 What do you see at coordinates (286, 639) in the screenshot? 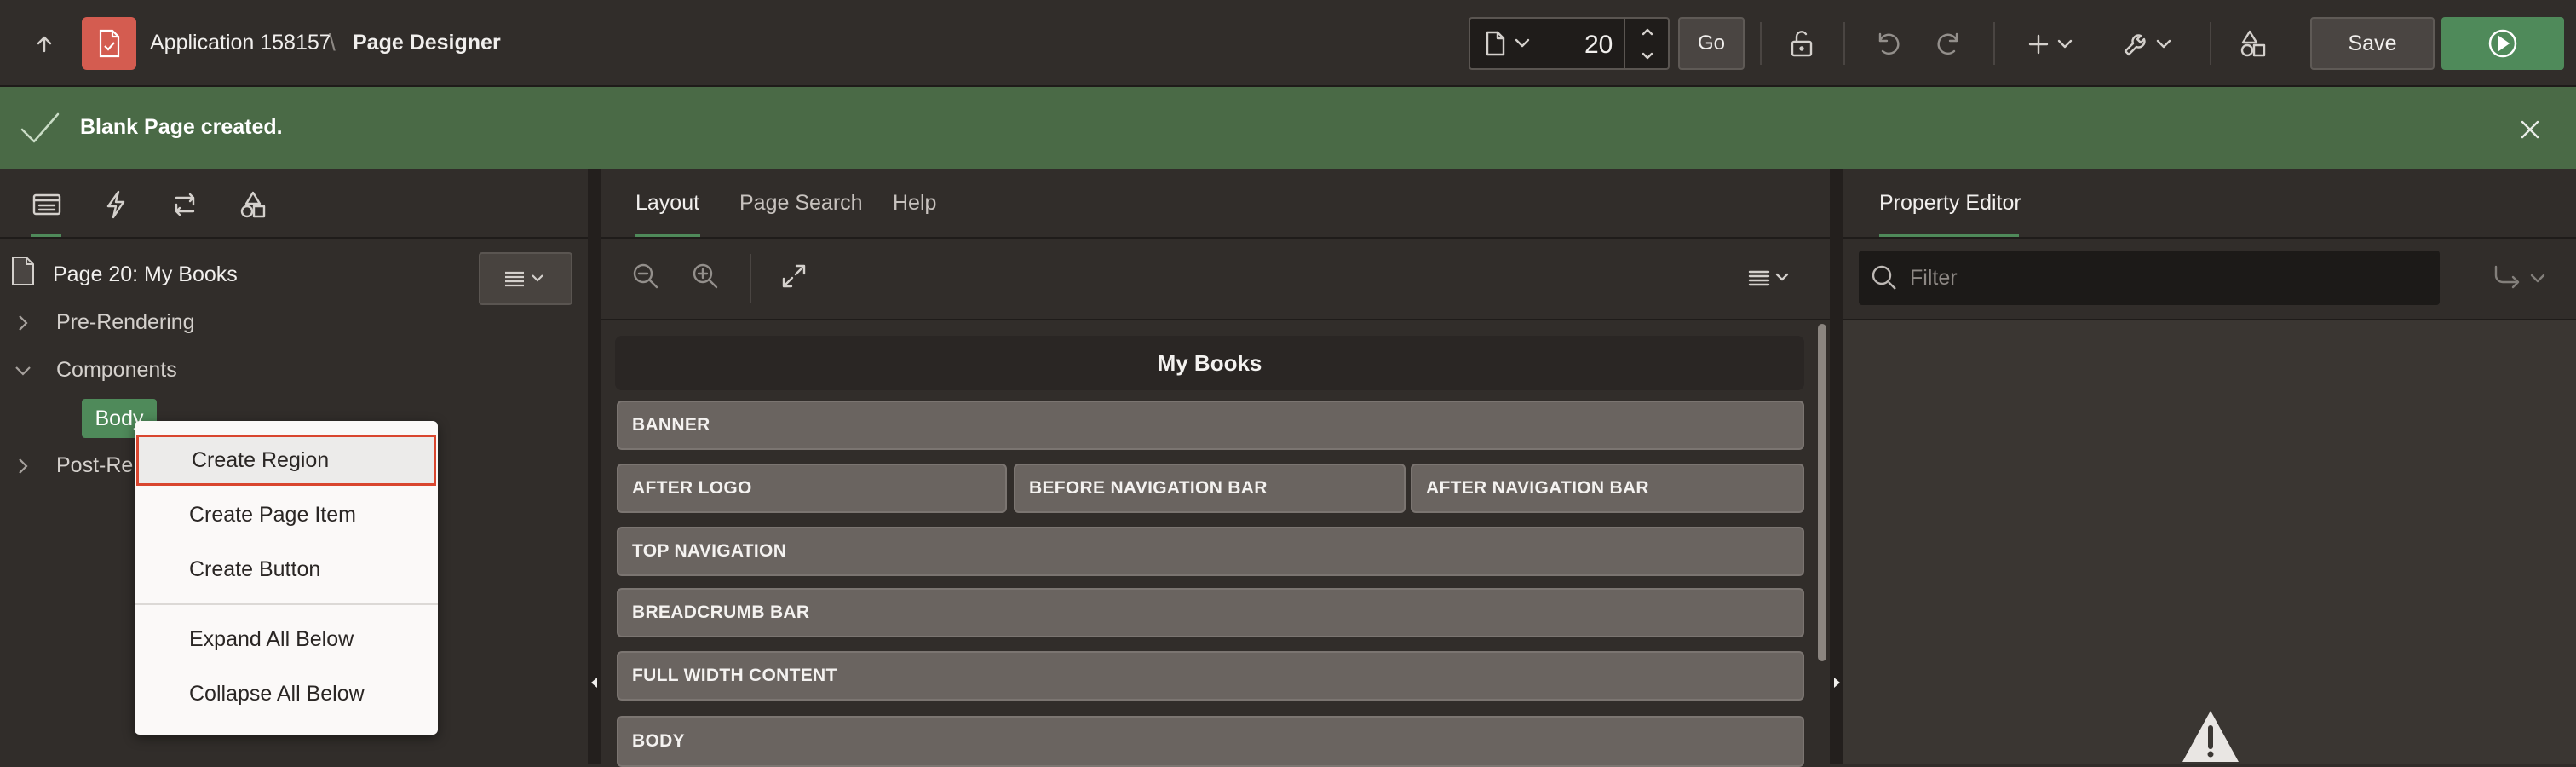
I see `menu-item-expand-all-below: Expand All Below` at bounding box center [286, 639].